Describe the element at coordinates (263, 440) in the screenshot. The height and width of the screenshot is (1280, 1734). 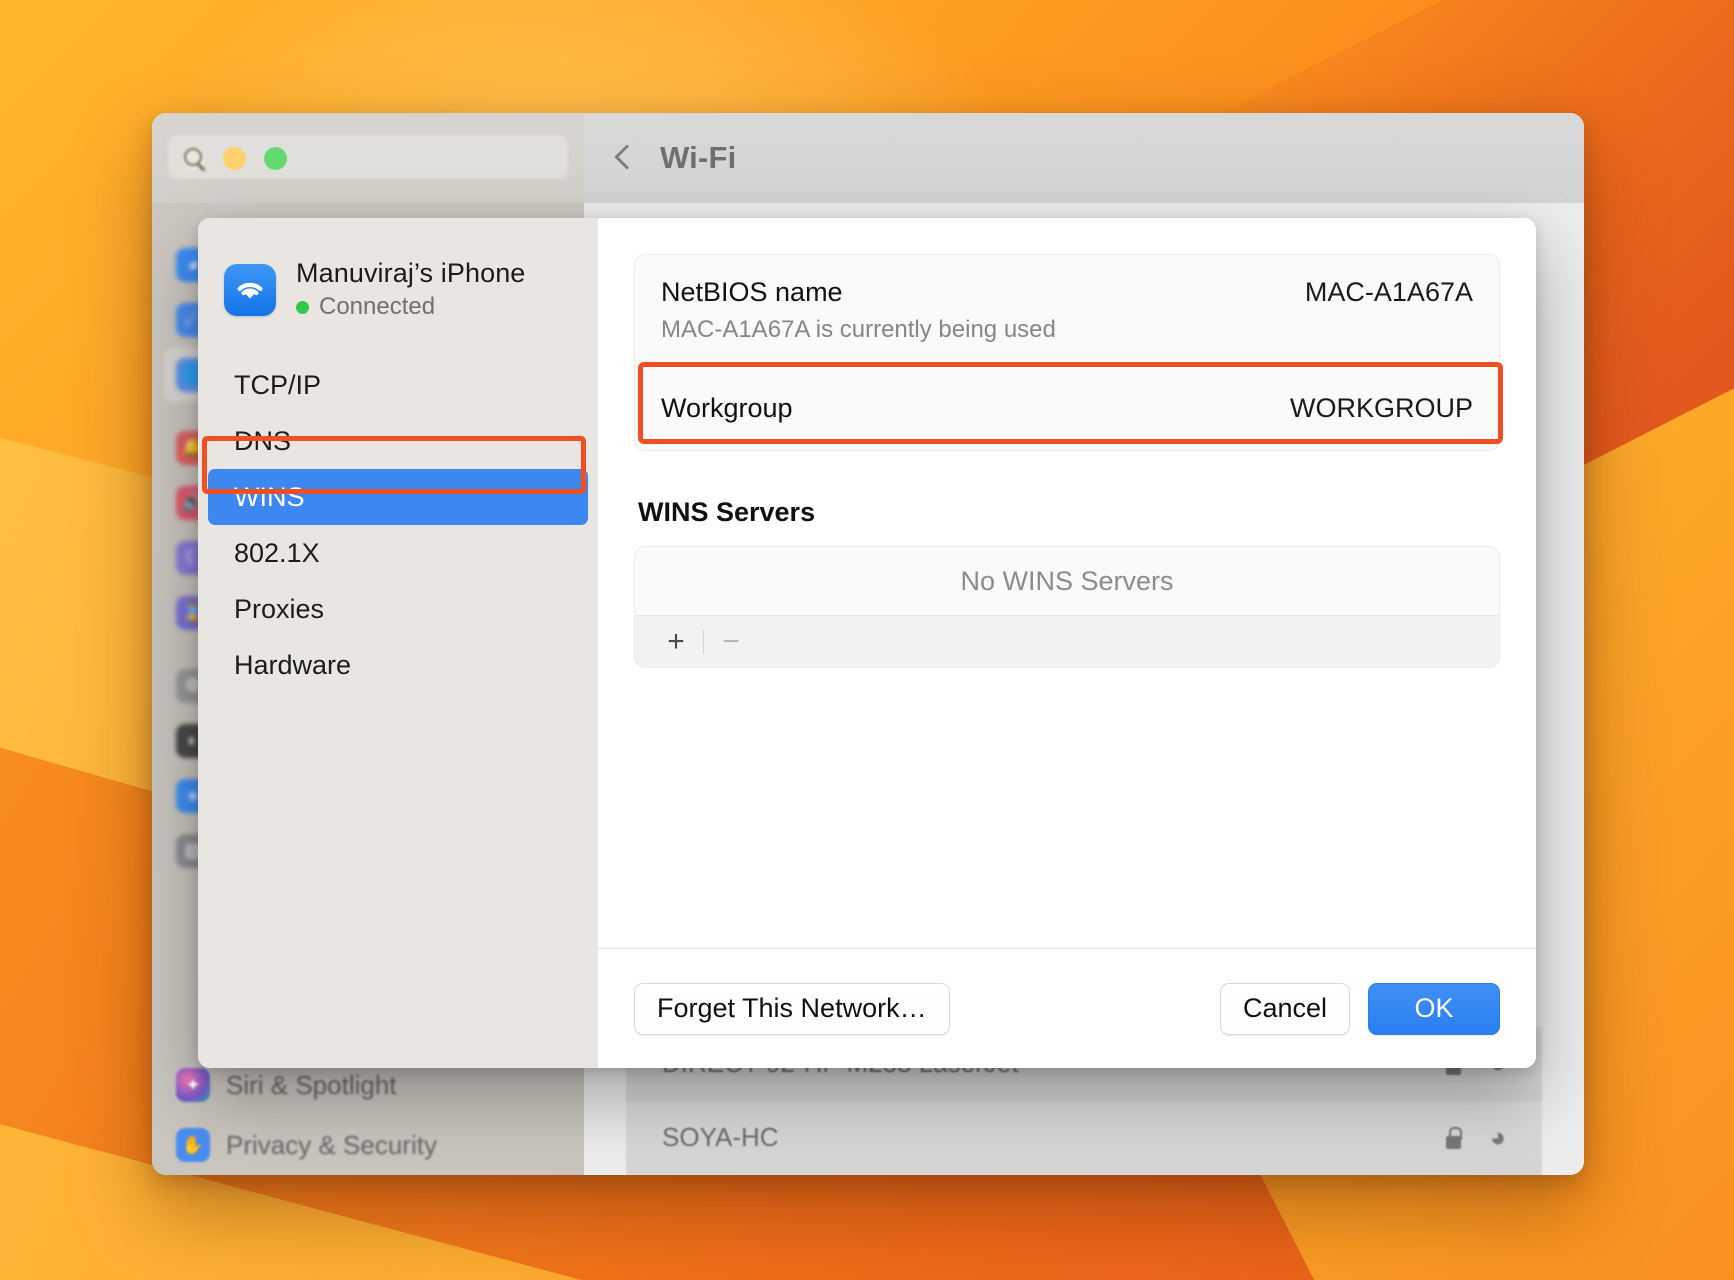
I see `sheet-nav-item-label: DNS` at that location.